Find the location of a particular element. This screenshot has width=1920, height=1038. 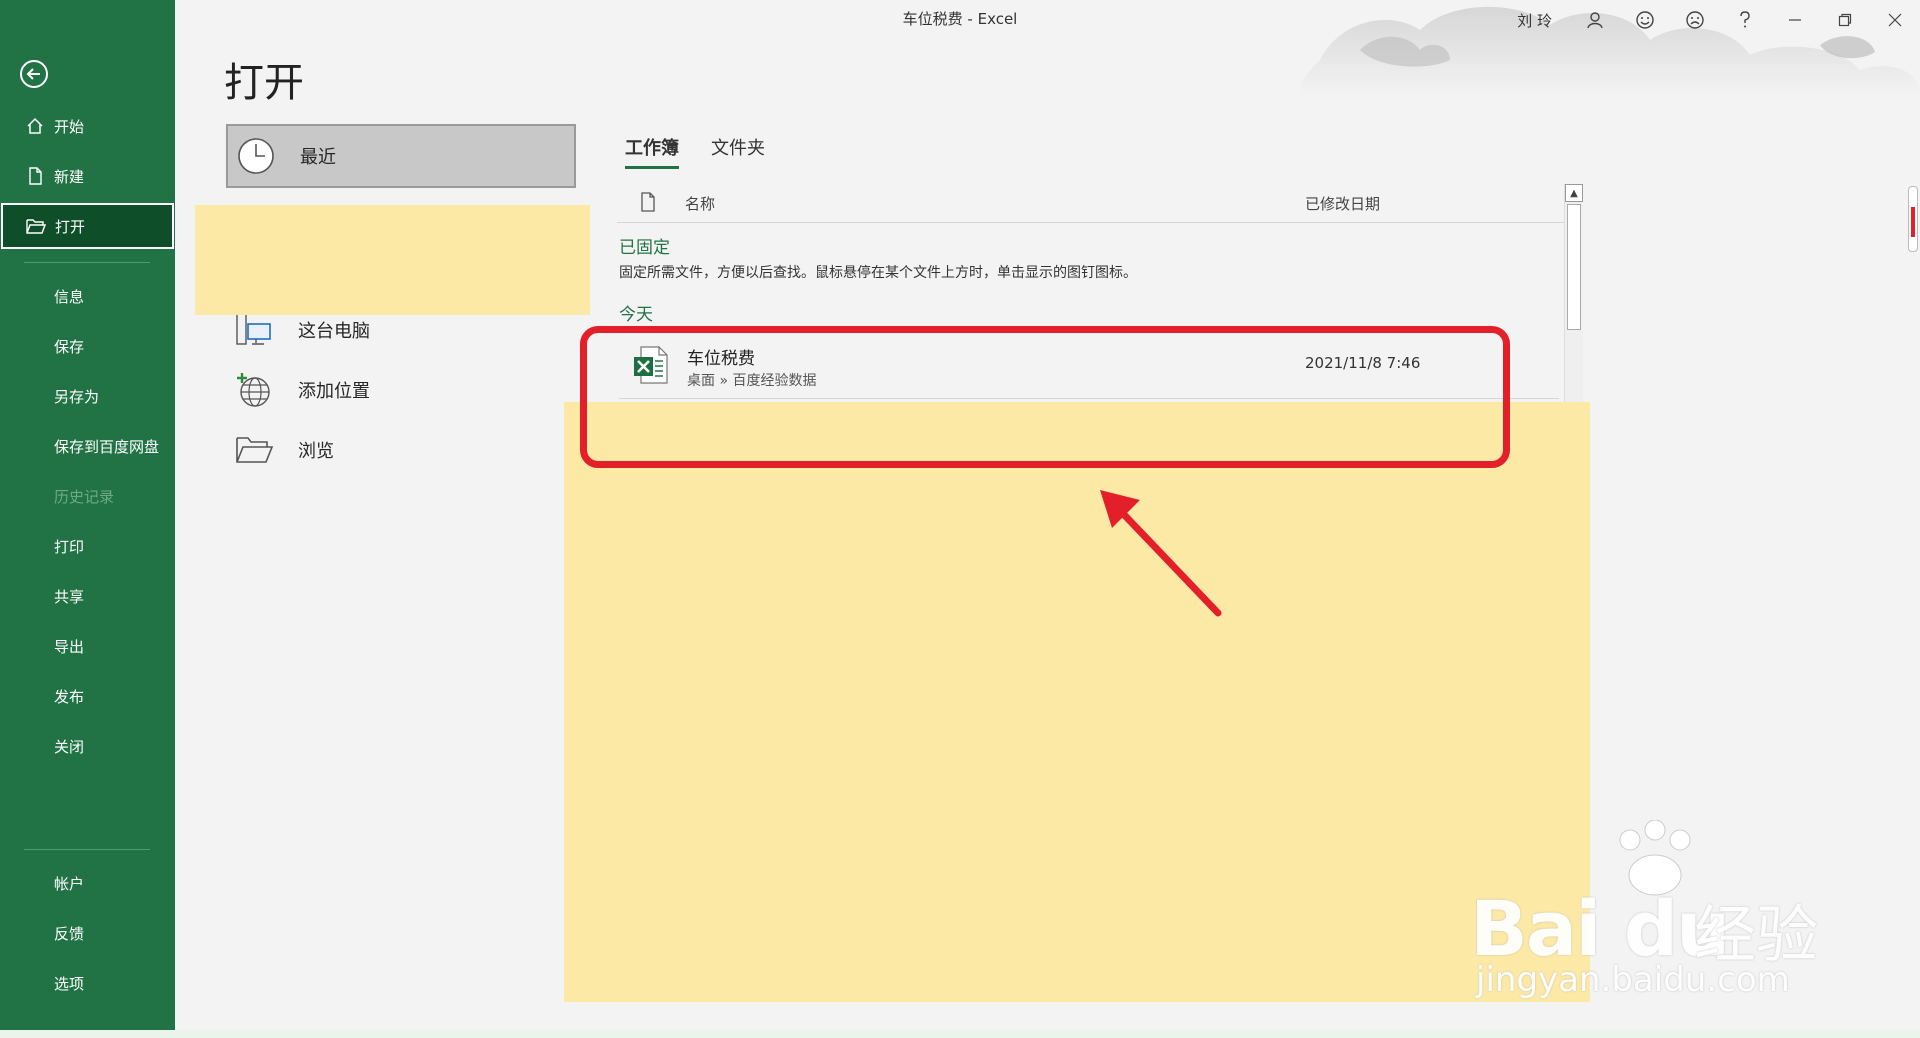

nav-export: 导出 is located at coordinates (87, 646).